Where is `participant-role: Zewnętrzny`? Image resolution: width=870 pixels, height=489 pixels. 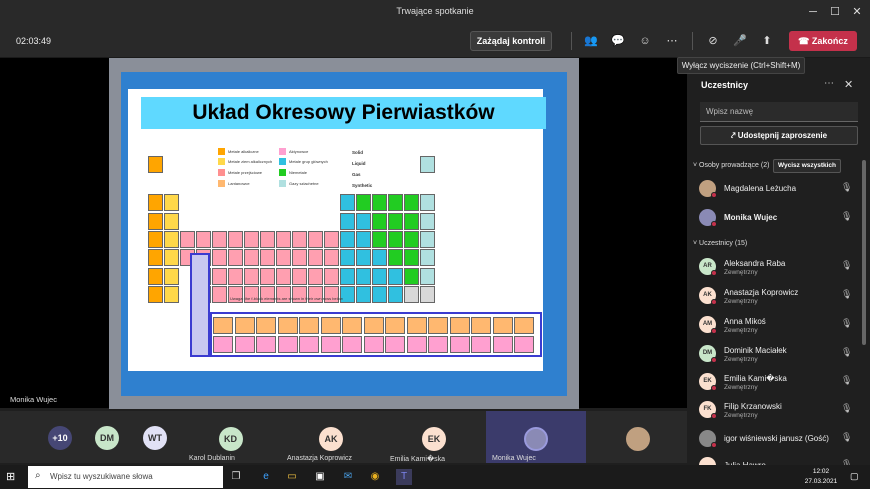 participant-role: Zewnętrzny is located at coordinates (741, 387).